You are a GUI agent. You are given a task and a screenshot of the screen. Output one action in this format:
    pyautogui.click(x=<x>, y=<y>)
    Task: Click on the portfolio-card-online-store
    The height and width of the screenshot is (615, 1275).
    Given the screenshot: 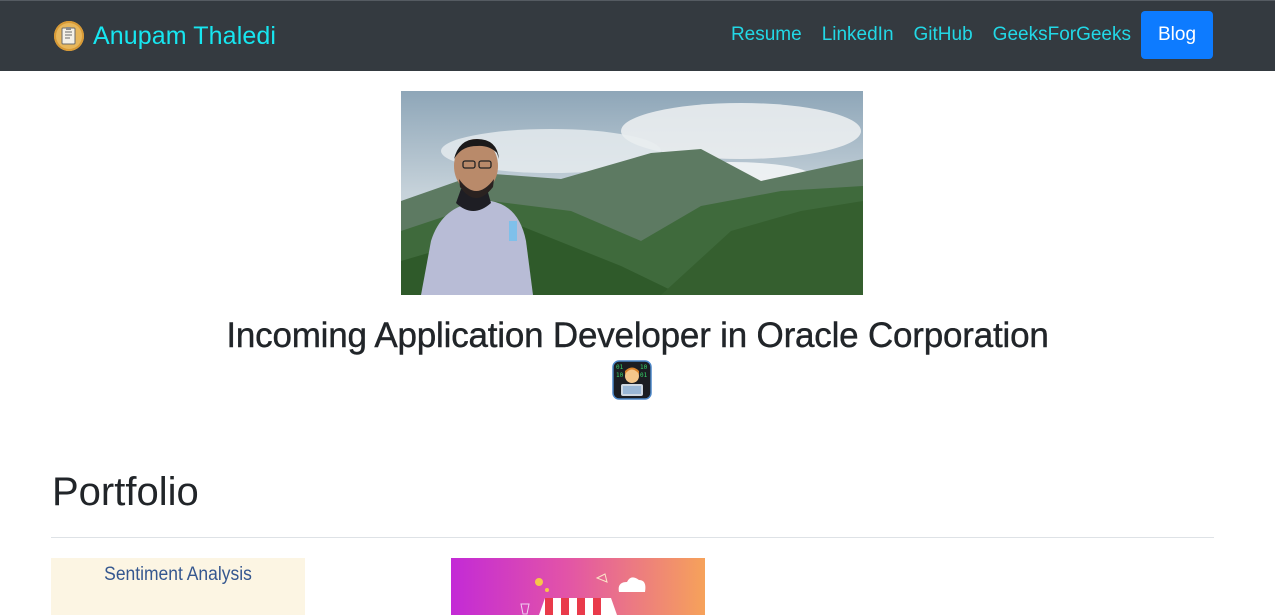 What is the action you would take?
    pyautogui.click(x=578, y=586)
    